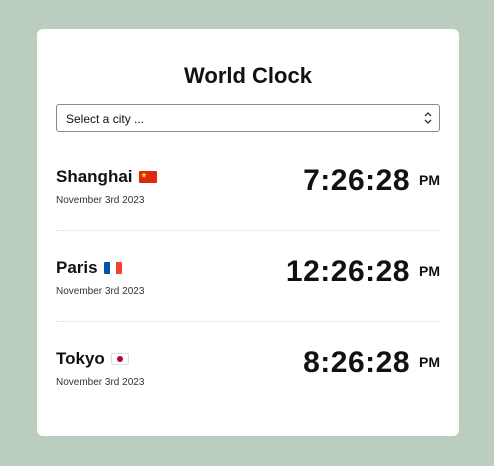 The image size is (494, 466). I want to click on time-display: 8:26:28 PM, so click(371, 363).